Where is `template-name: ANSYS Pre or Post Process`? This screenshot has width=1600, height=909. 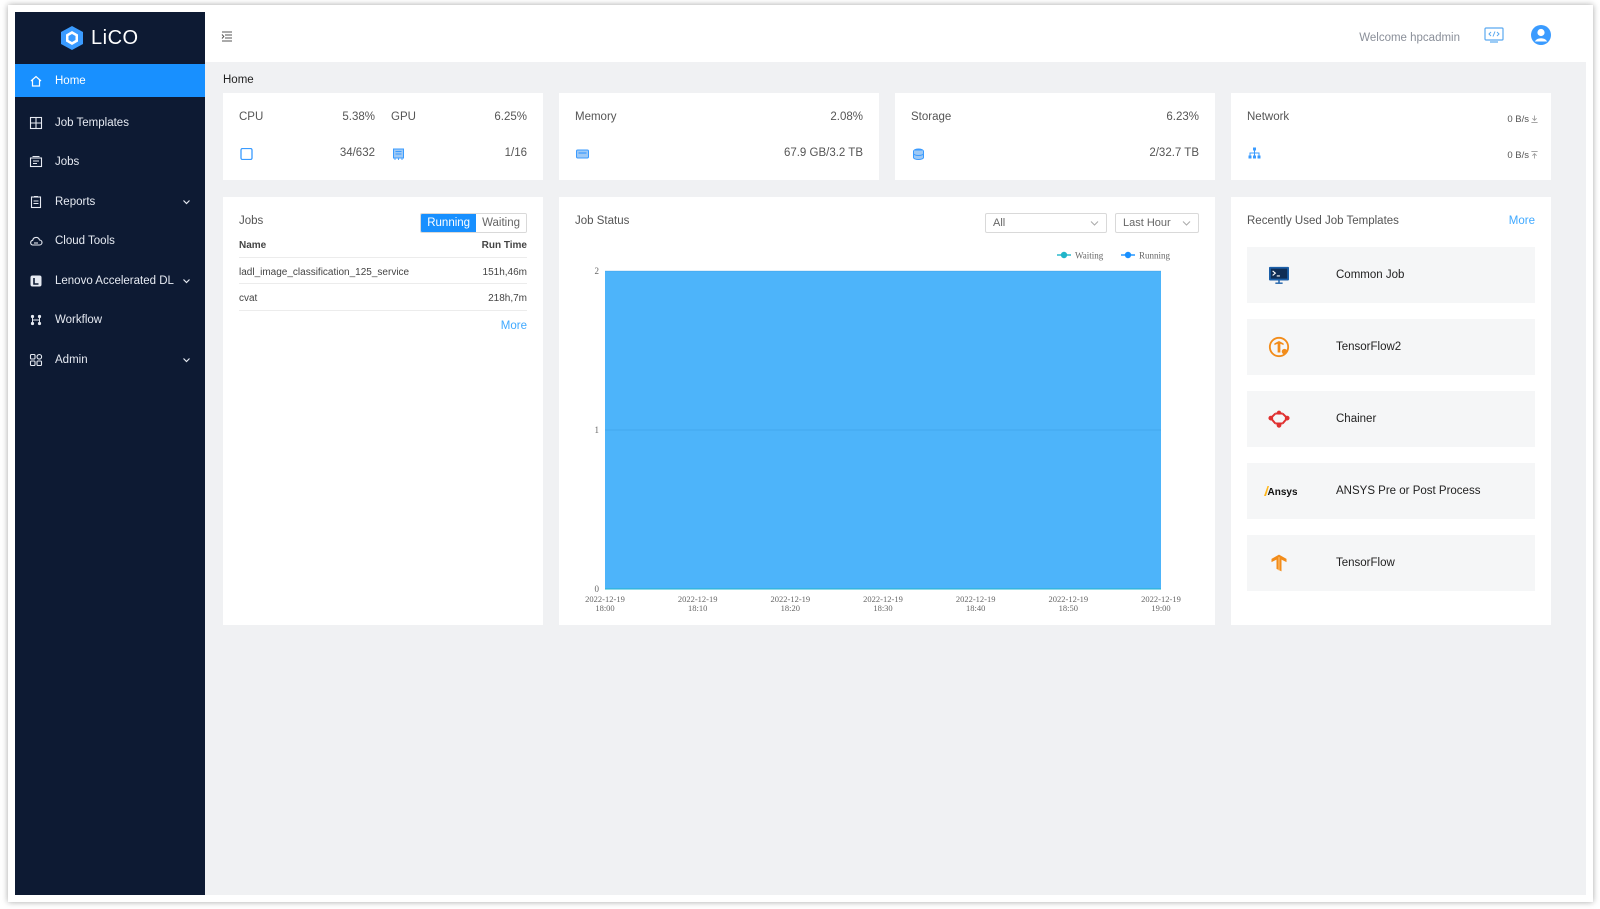
template-name: ANSYS Pre or Post Process is located at coordinates (1408, 491).